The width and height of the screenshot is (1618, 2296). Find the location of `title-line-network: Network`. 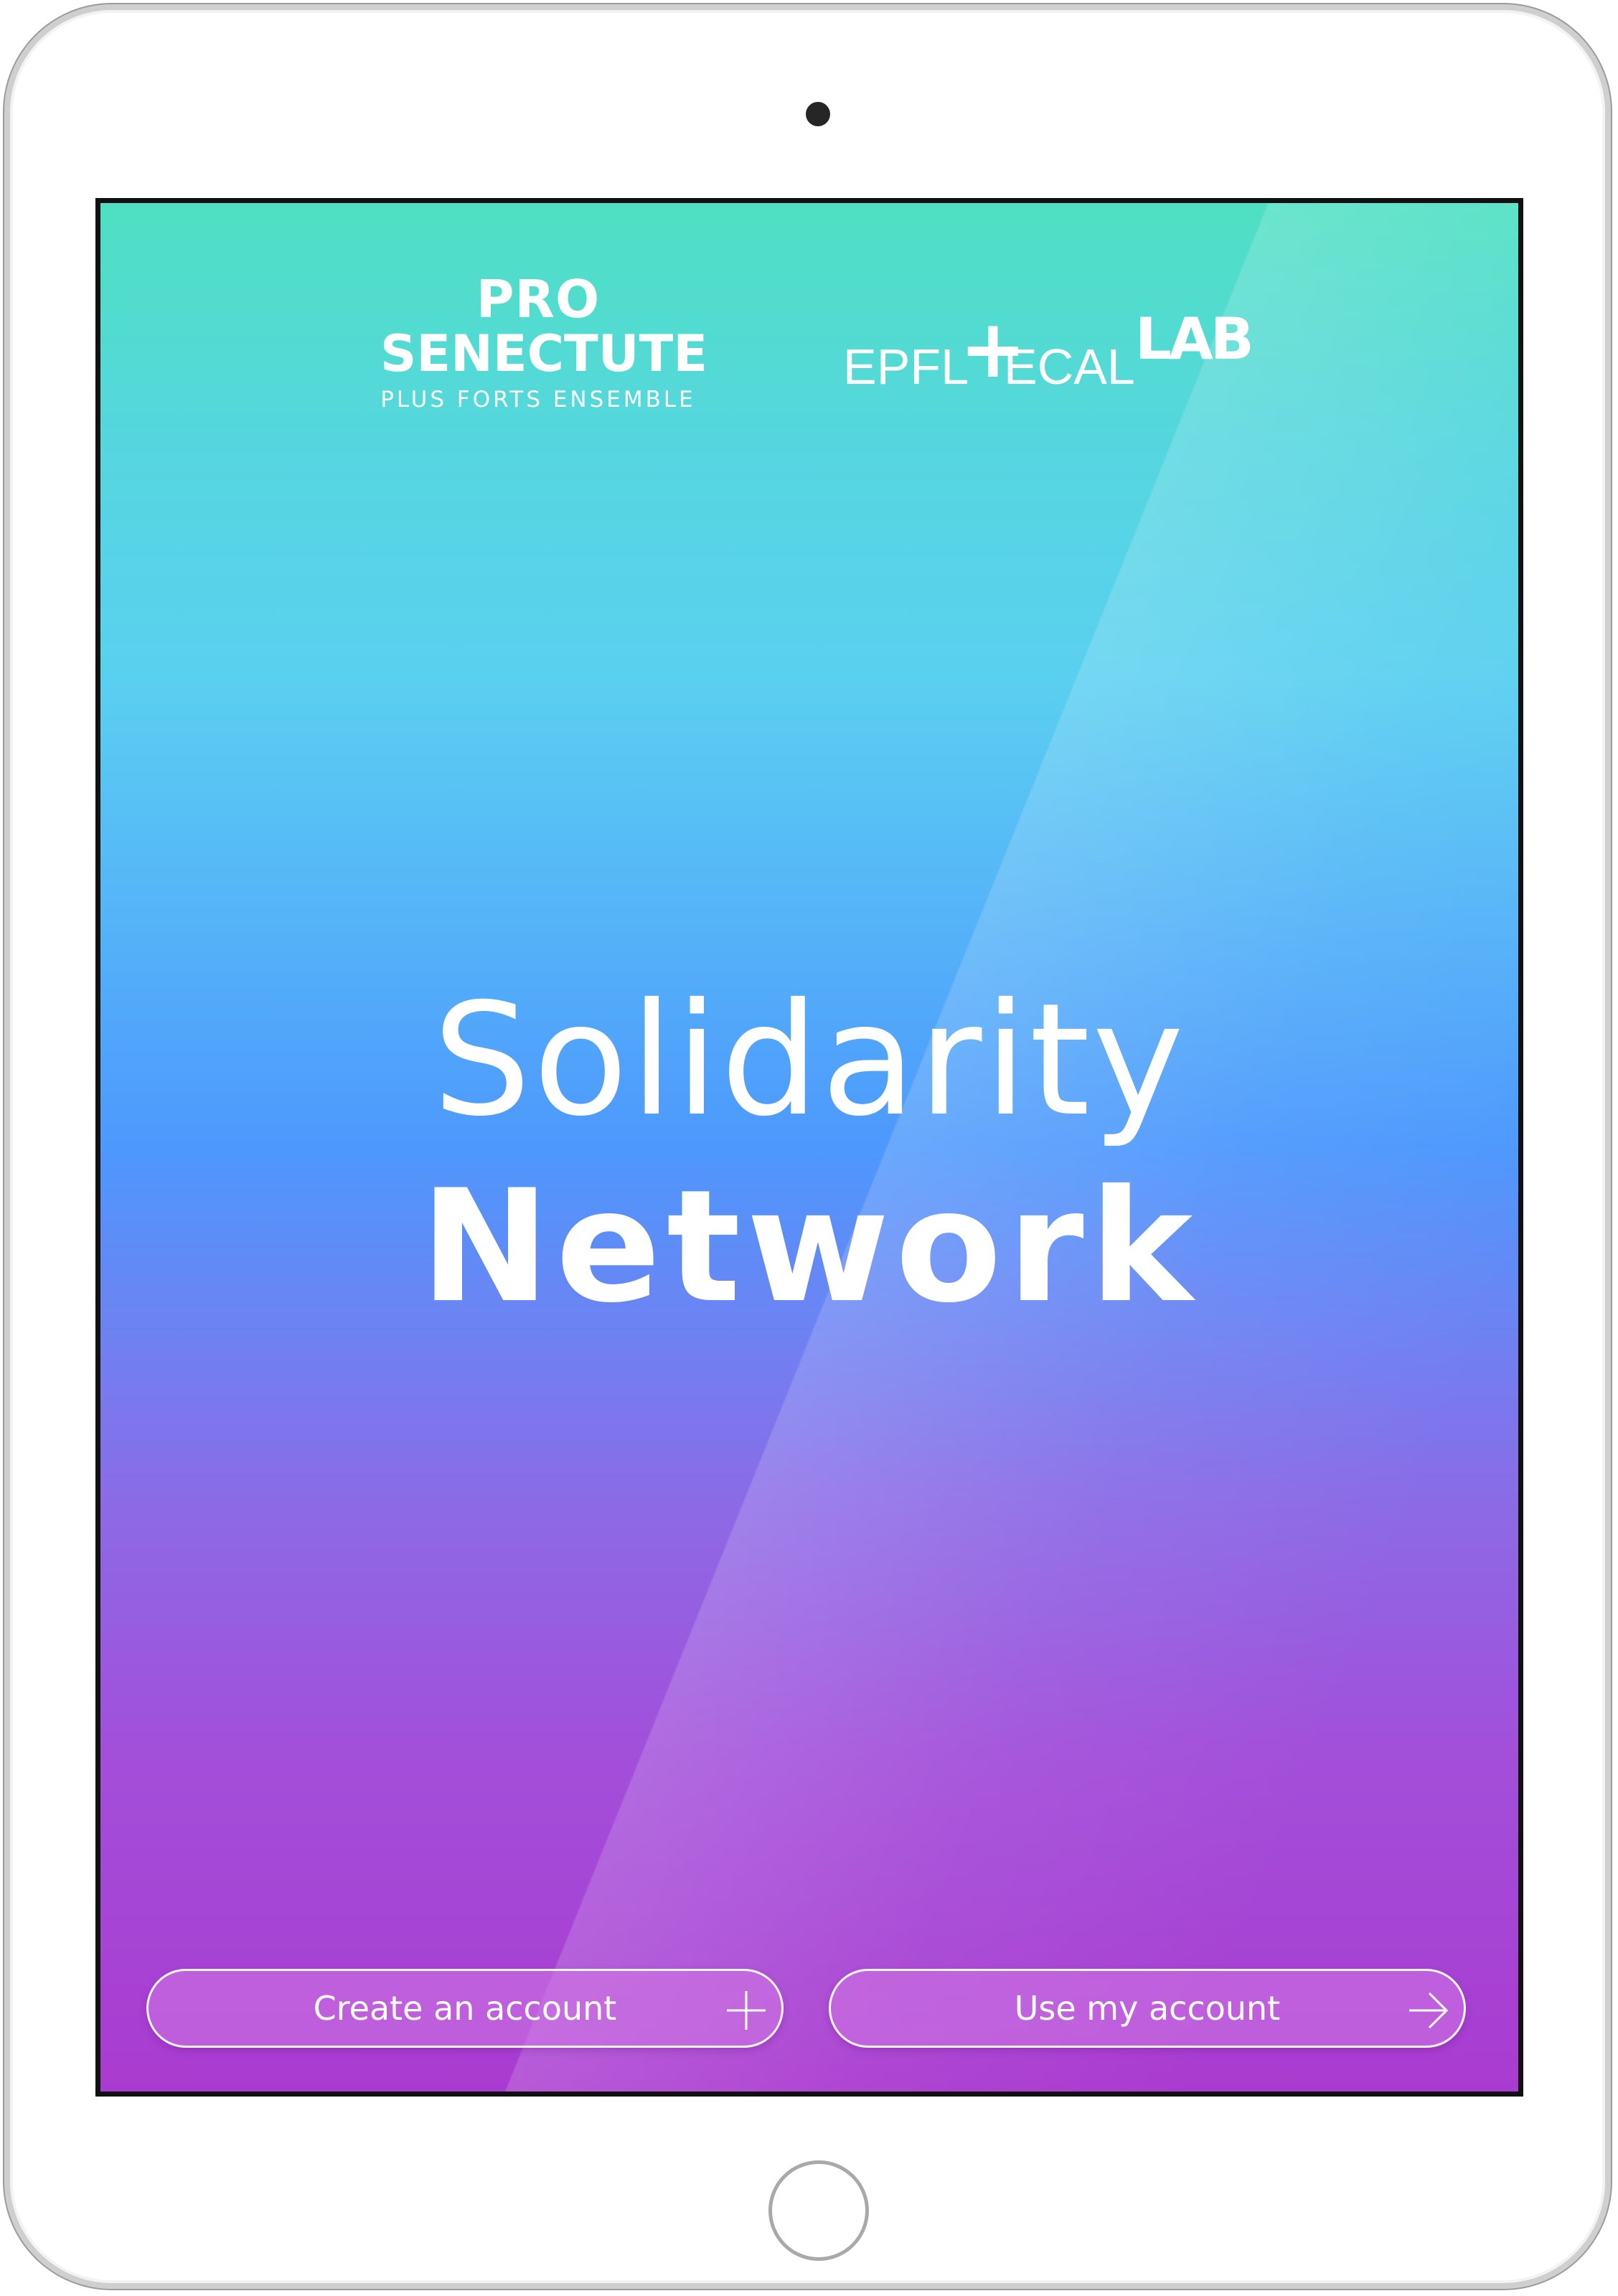

title-line-network: Network is located at coordinates (809, 1247).